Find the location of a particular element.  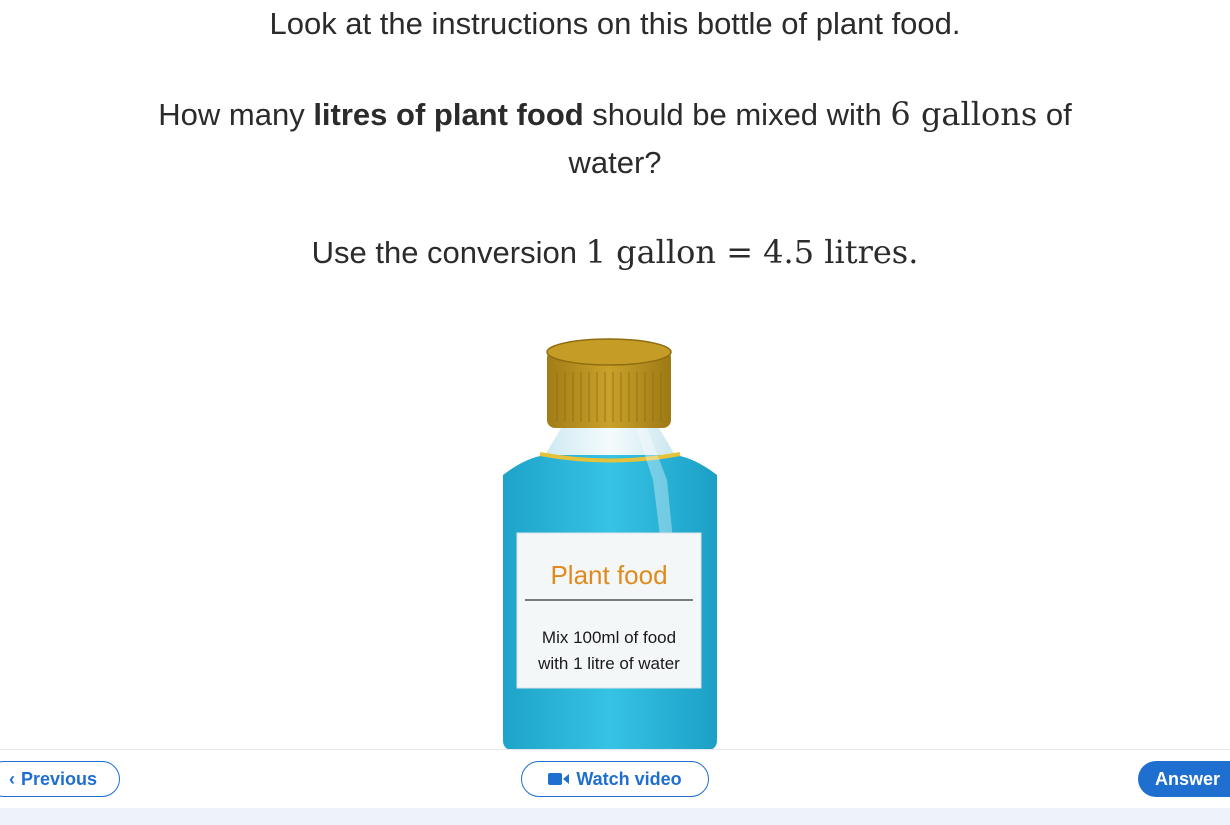

watch-video-button: Watch video is located at coordinates (615, 779).